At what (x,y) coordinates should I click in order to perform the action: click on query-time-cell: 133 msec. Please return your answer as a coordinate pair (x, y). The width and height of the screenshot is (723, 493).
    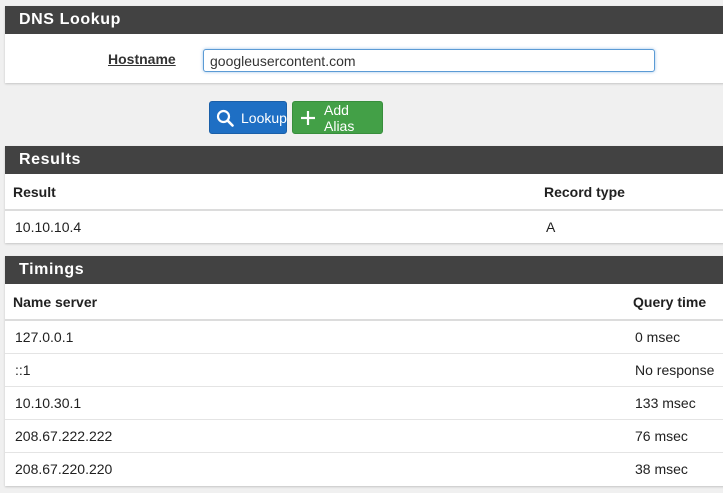
    Looking at the image, I should click on (674, 403).